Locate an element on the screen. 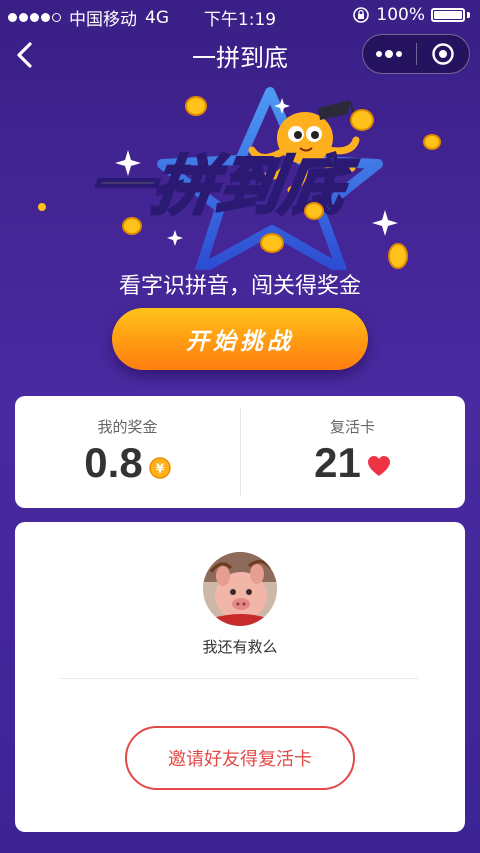 The image size is (480, 853). avatar is located at coordinates (240, 589).